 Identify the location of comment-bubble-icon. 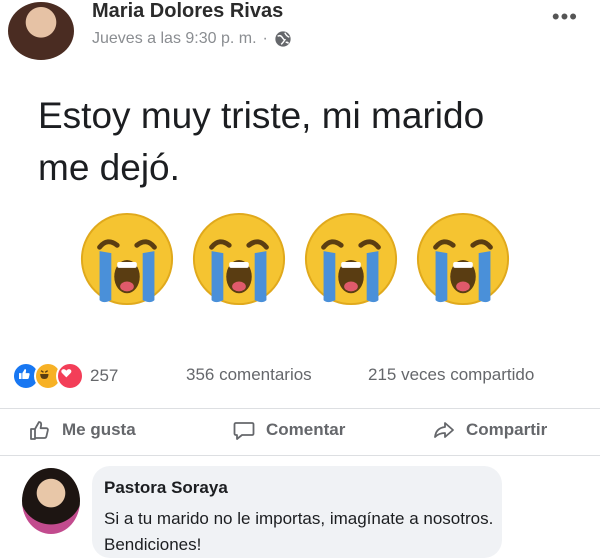
(244, 431).